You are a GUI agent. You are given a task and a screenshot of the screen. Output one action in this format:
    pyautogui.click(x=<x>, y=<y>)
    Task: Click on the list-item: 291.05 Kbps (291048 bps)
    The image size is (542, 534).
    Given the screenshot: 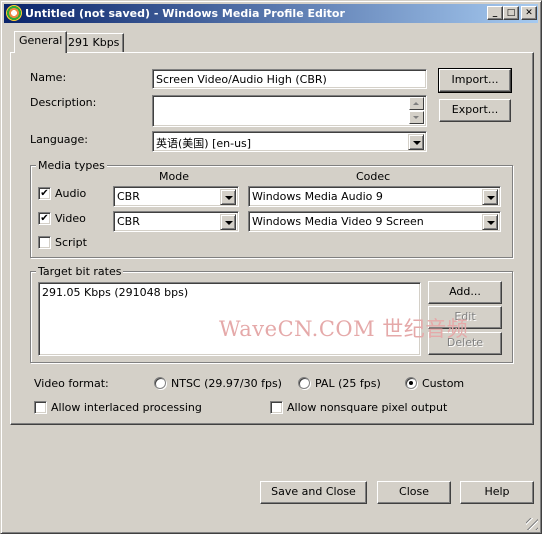 What is the action you would take?
    pyautogui.click(x=115, y=292)
    